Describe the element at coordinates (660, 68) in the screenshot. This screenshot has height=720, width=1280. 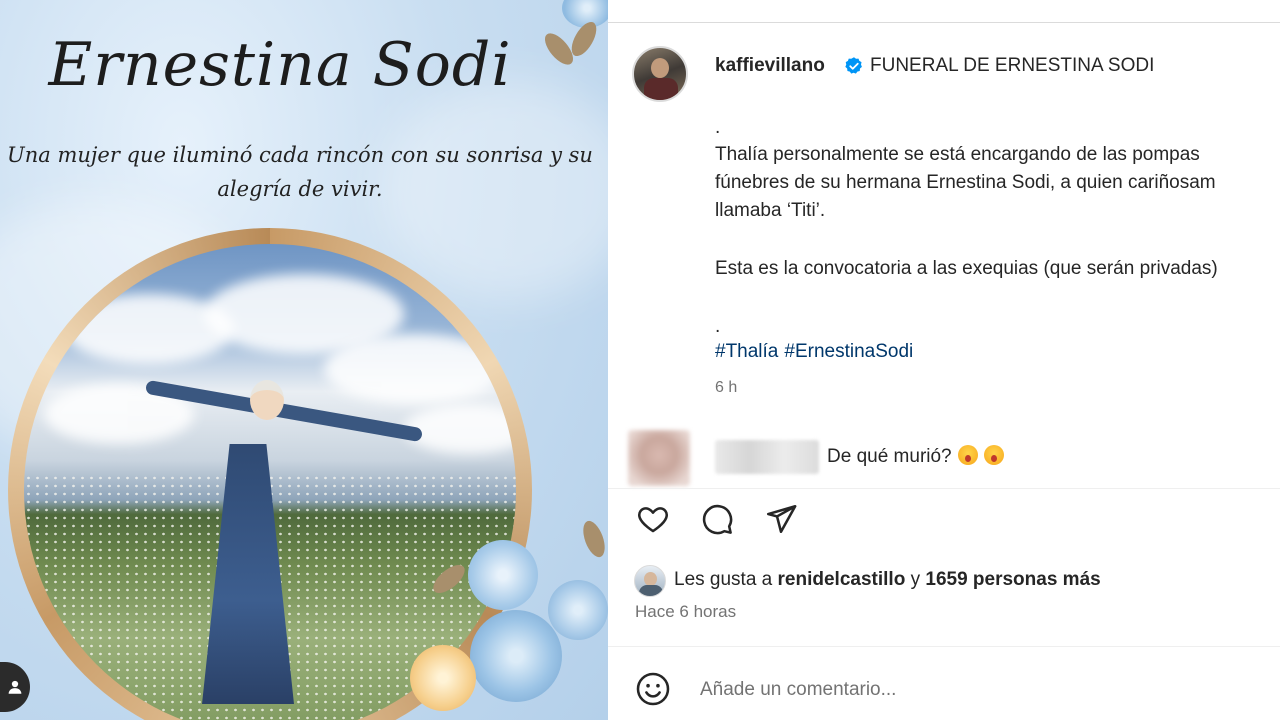
I see `avatar-face` at that location.